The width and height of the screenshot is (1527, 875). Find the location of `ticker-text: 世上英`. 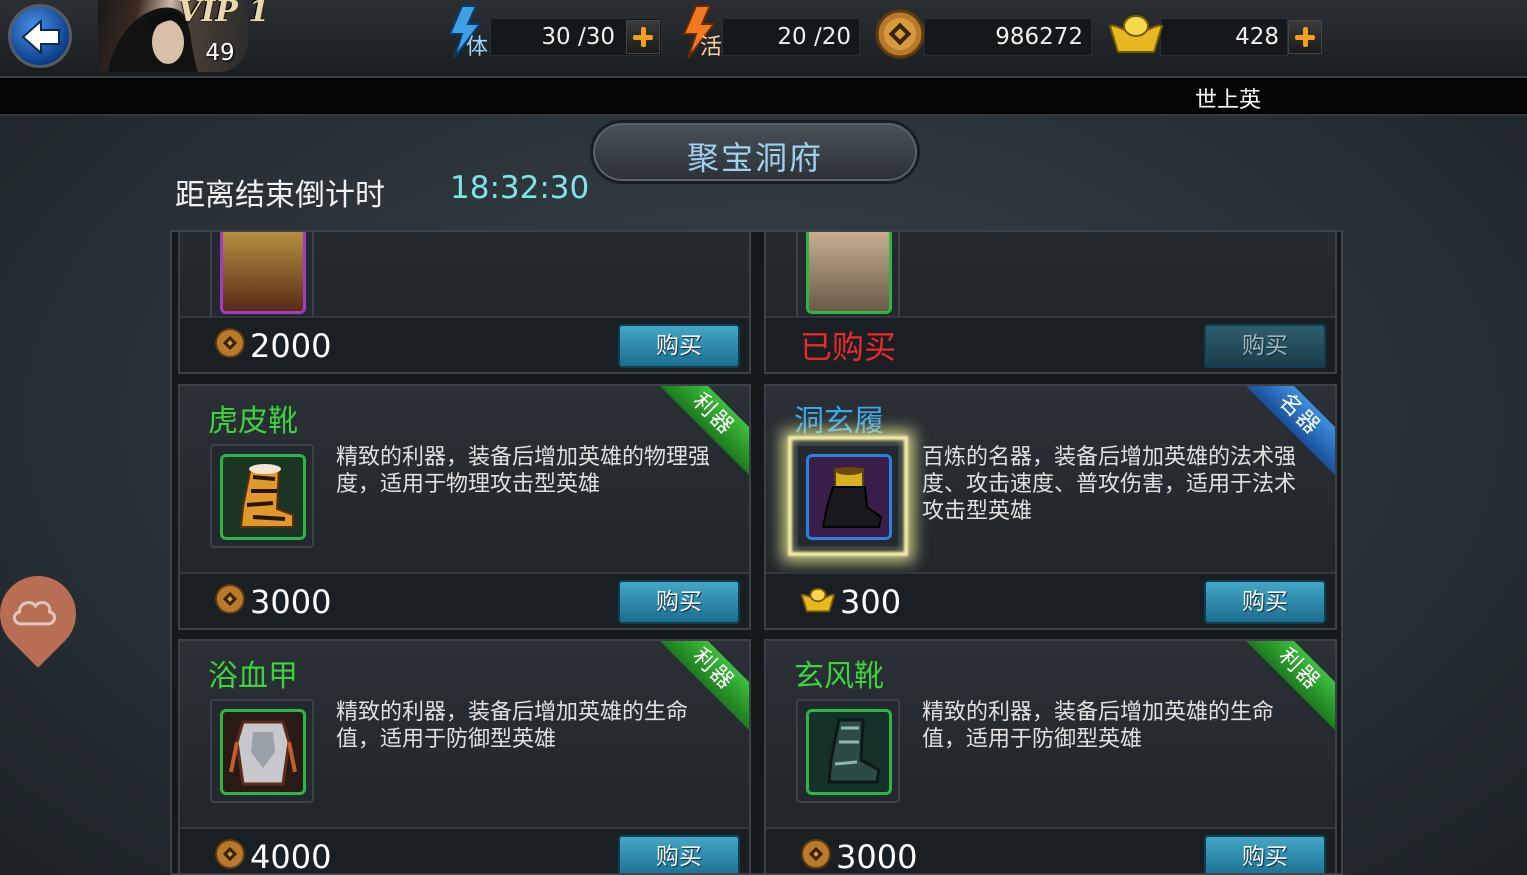

ticker-text: 世上英 is located at coordinates (1228, 100).